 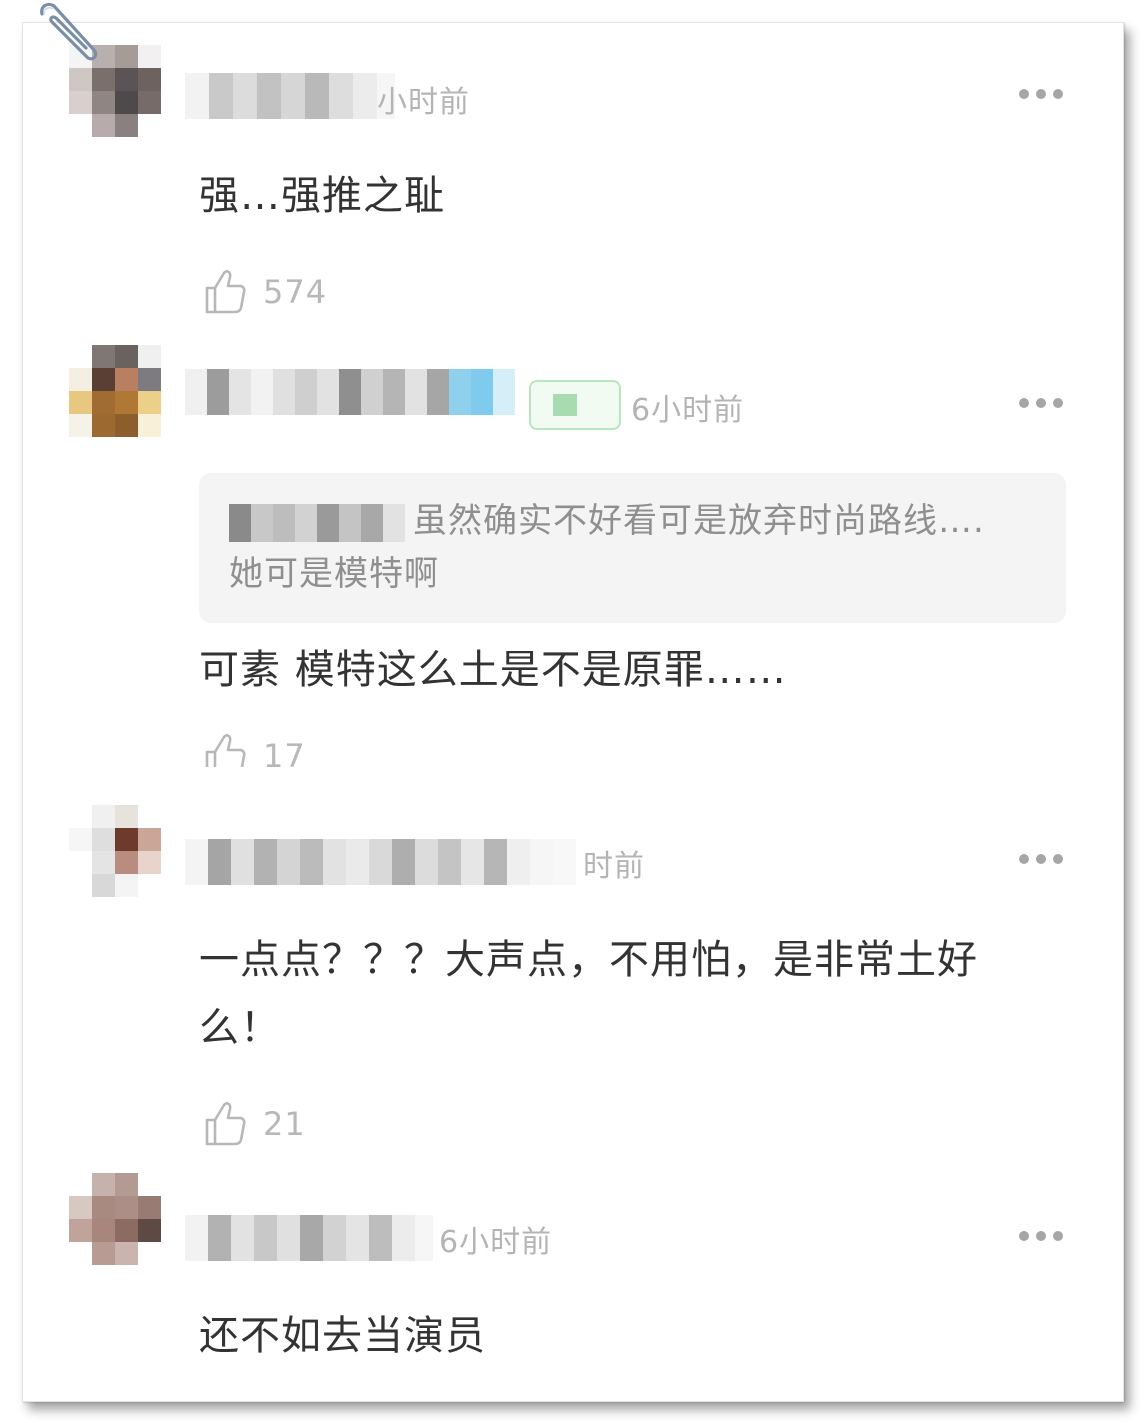 I want to click on comment-text: 强…强推之耻, so click(x=322, y=196).